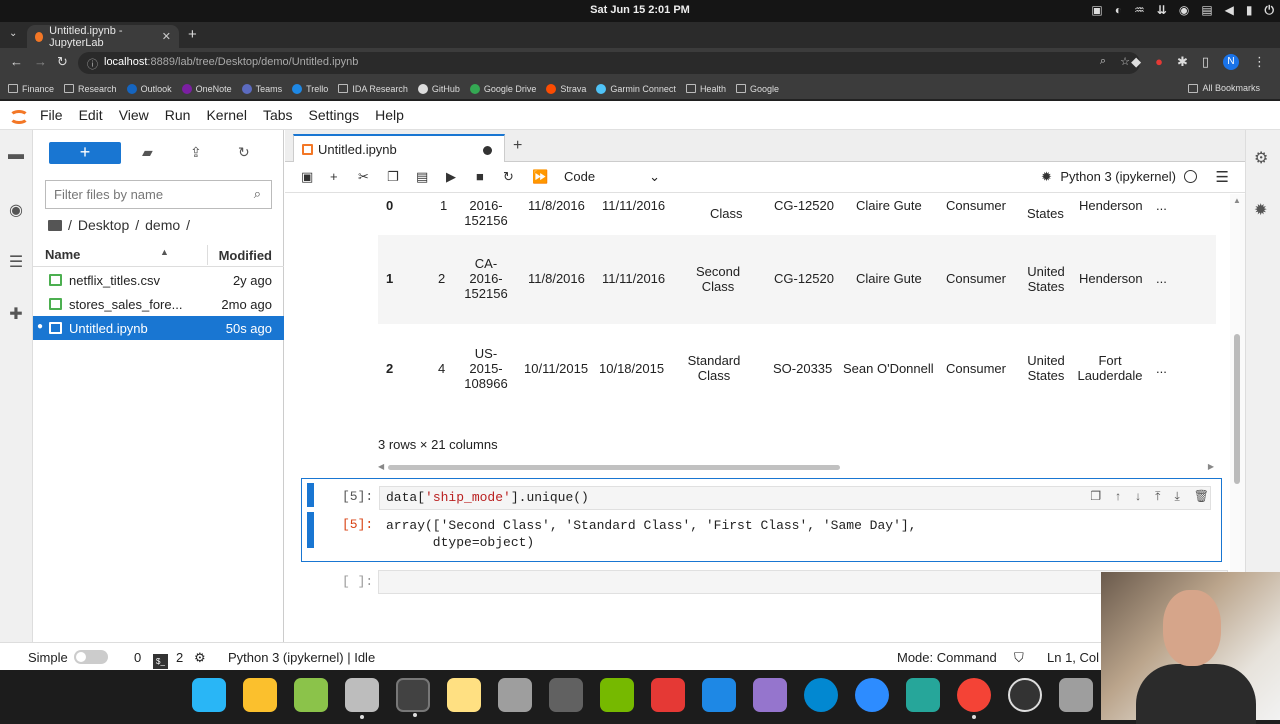 The image size is (1280, 724). I want to click on kernel-count: 2, so click(179, 657).